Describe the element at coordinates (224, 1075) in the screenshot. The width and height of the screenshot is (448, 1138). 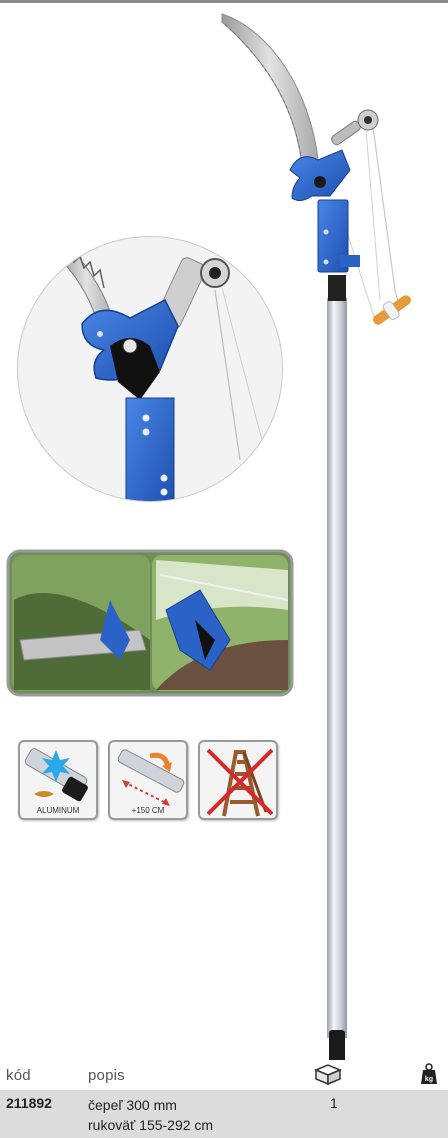
I see `spec-table-header: kód popis kg` at that location.